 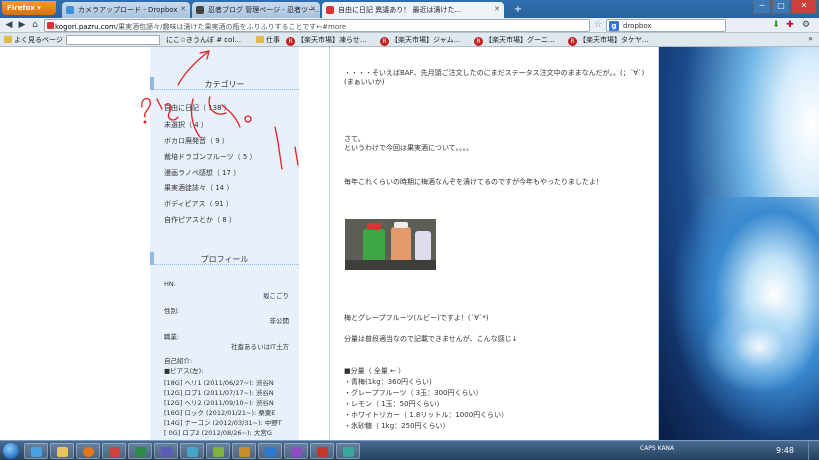 I want to click on profile-job-label: 職業:, so click(x=172, y=337).